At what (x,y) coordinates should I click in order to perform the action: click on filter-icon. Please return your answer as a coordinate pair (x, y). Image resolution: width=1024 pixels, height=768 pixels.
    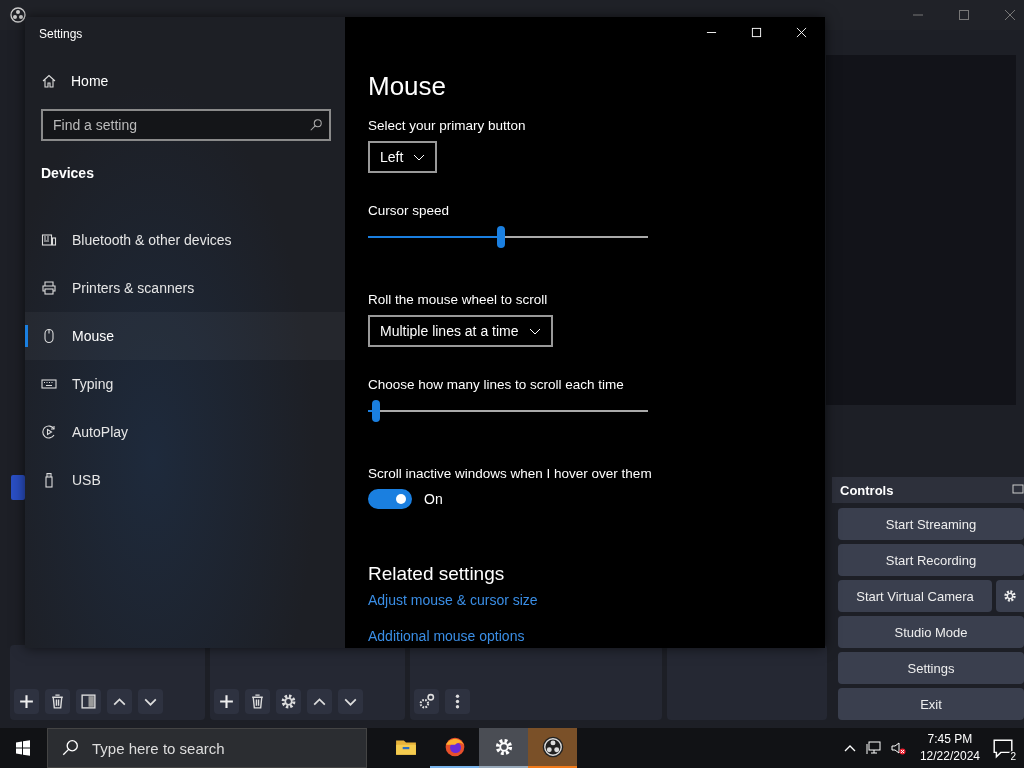
    Looking at the image, I should click on (88, 701).